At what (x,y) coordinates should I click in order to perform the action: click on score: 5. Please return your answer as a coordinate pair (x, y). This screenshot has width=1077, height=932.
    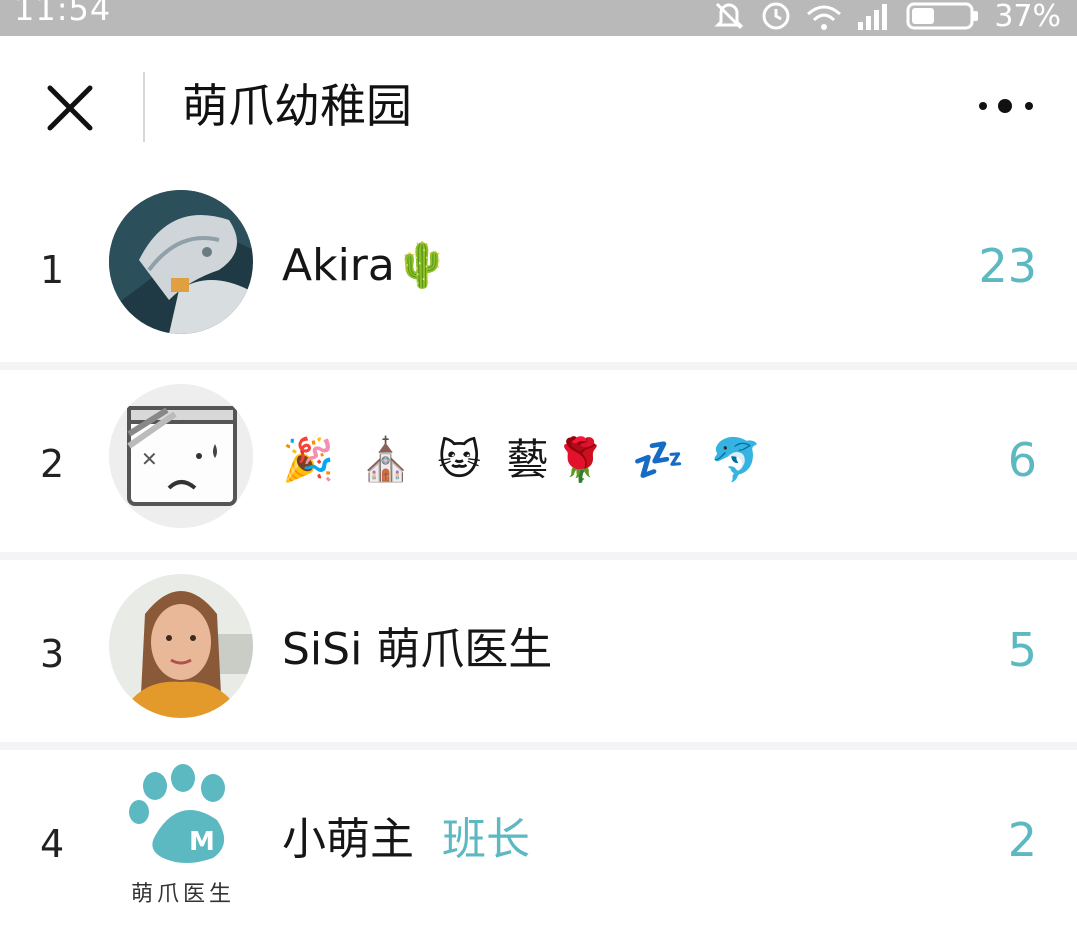
    Looking at the image, I should click on (1022, 650).